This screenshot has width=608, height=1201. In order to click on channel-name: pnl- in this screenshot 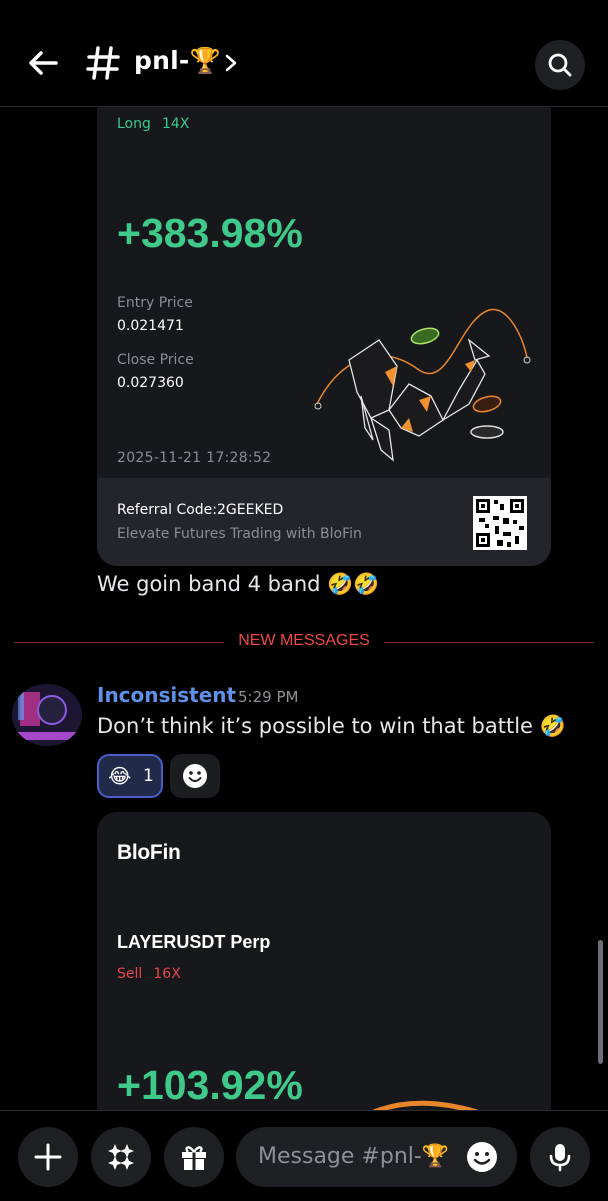, I will do `click(162, 60)`.